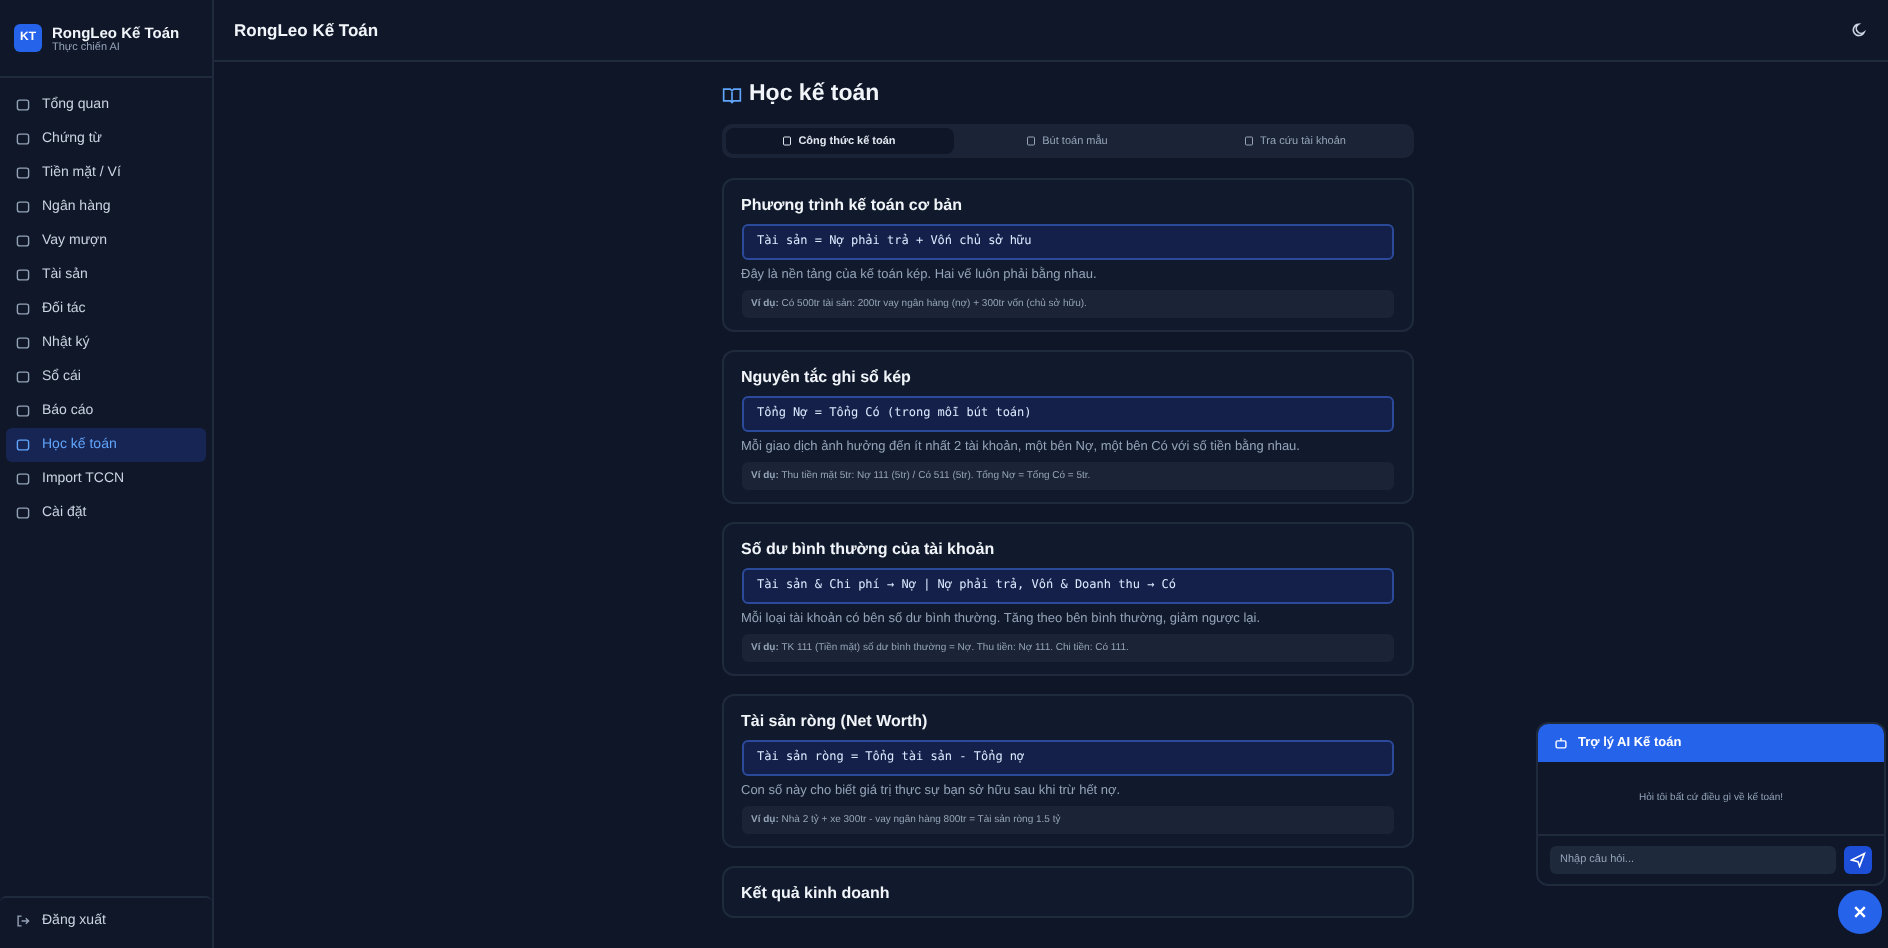 The width and height of the screenshot is (1888, 948). I want to click on logout-icon, so click(23, 920).